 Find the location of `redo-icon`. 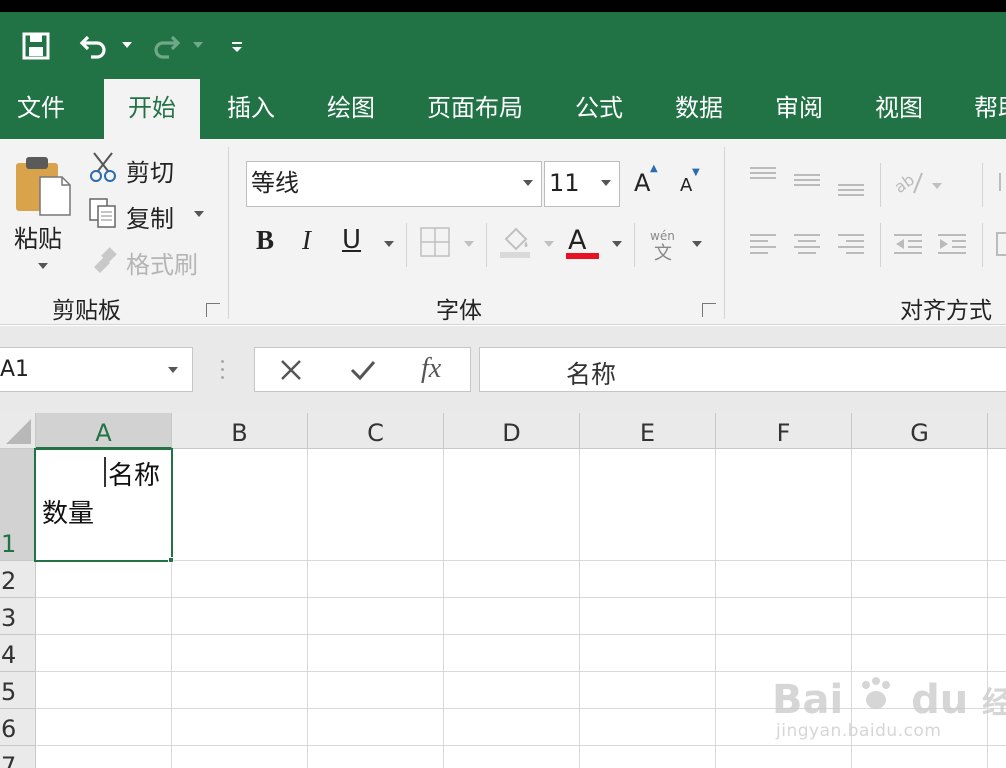

redo-icon is located at coordinates (167, 47).